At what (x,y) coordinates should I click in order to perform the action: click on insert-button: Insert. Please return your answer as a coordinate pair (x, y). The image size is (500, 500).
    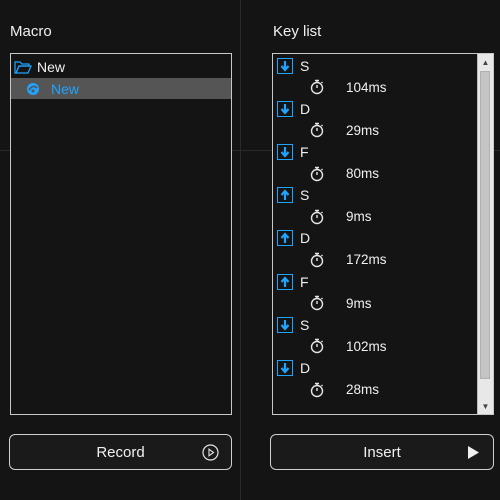
    Looking at the image, I should click on (382, 452).